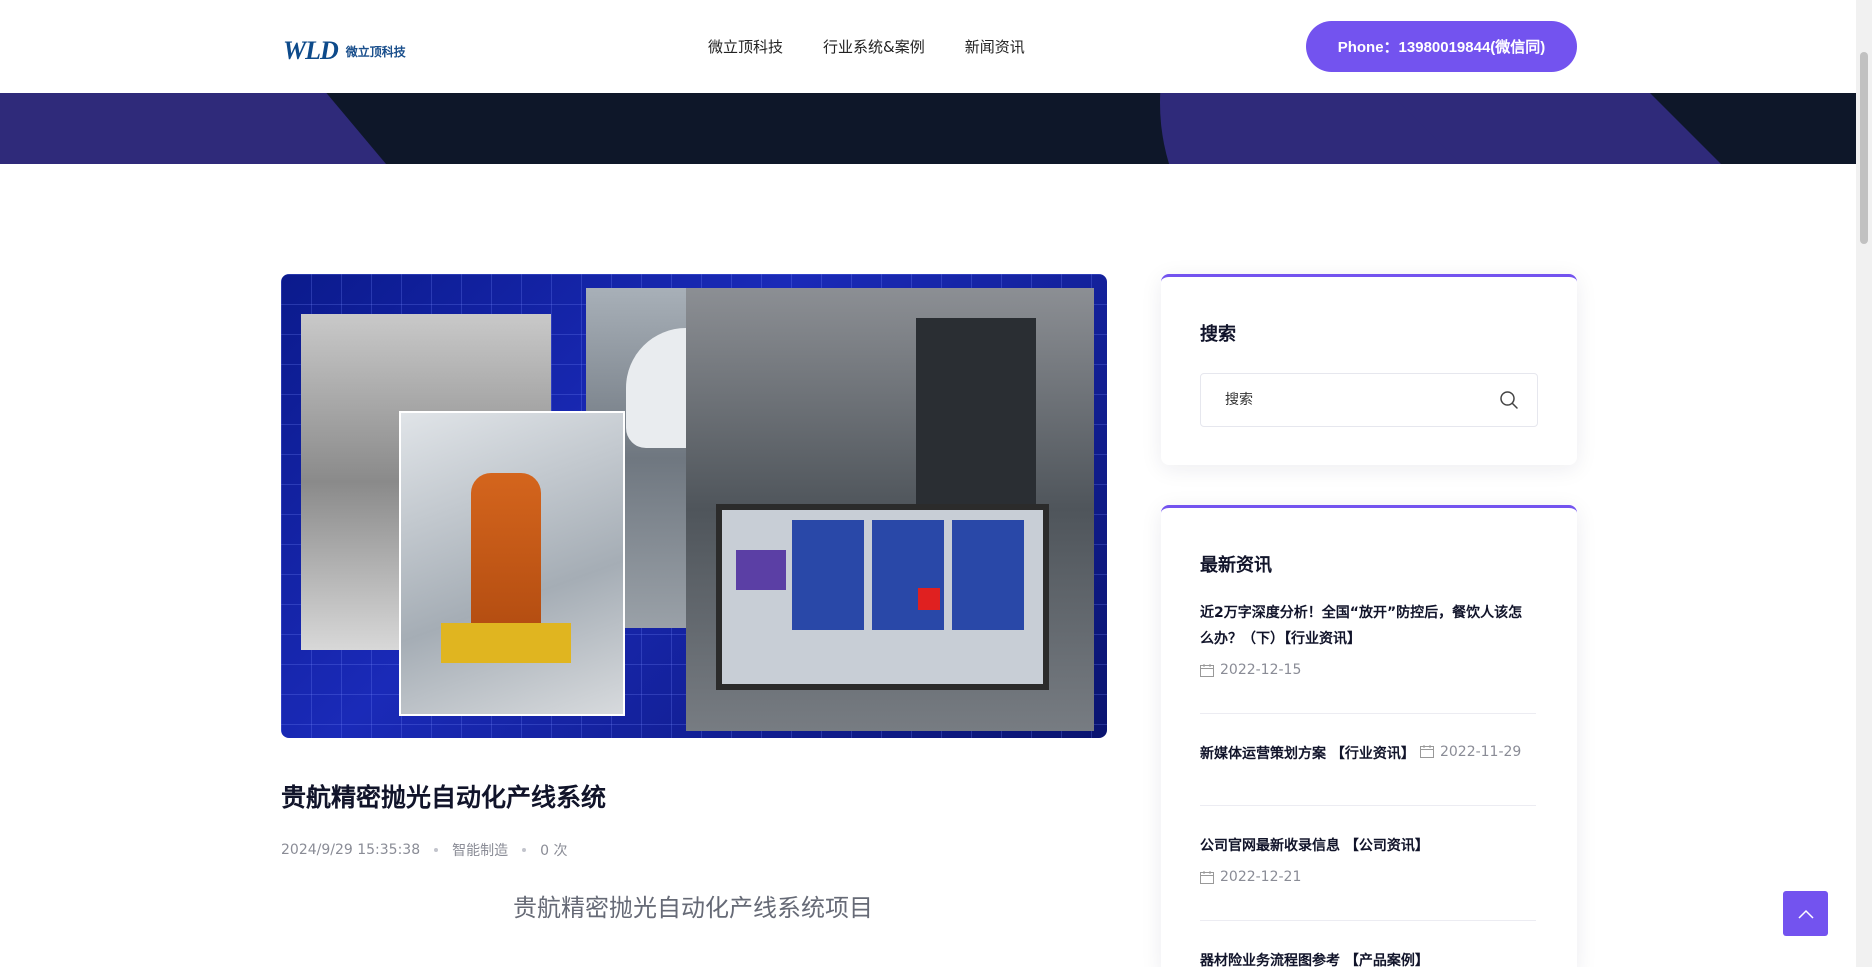 The image size is (1872, 967). What do you see at coordinates (1368, 846) in the screenshot?
I see `news-item-title: 公司官网最新收录信息 【公司资讯】` at bounding box center [1368, 846].